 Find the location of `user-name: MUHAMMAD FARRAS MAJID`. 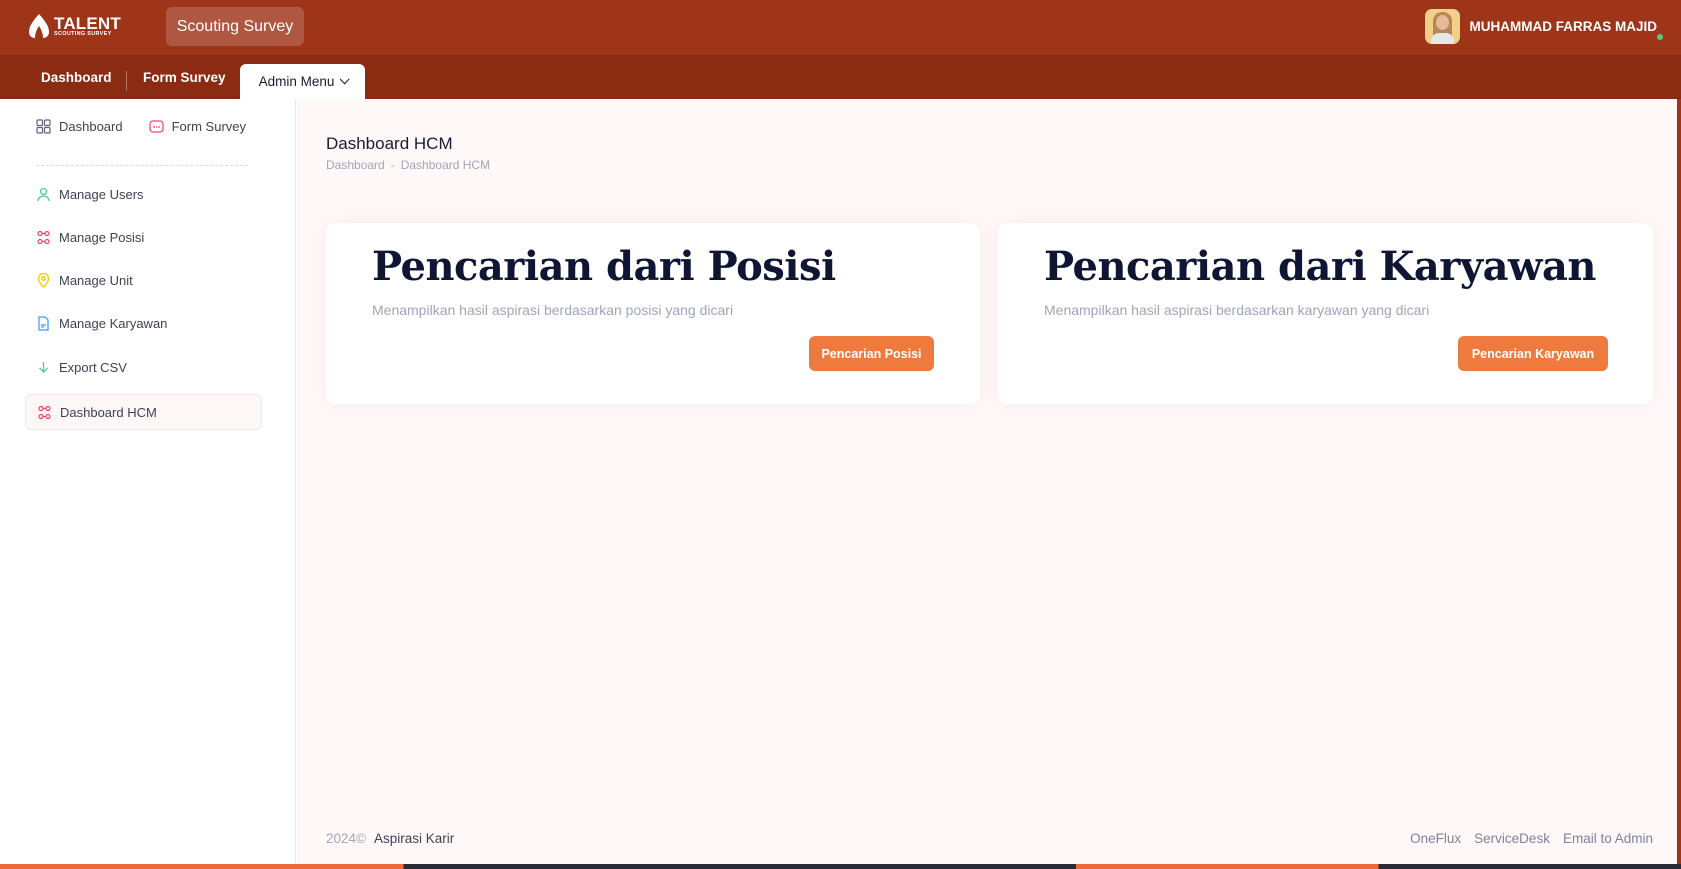

user-name: MUHAMMAD FARRAS MAJID is located at coordinates (1566, 29).